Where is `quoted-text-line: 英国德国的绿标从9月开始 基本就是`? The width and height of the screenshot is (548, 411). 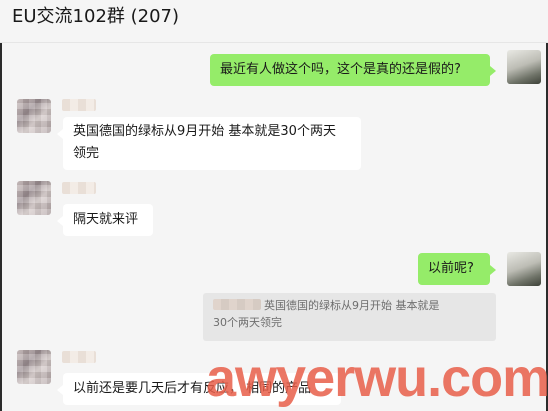 quoted-text-line: 英国德国的绿标从9月开始 基本就是 is located at coordinates (352, 305).